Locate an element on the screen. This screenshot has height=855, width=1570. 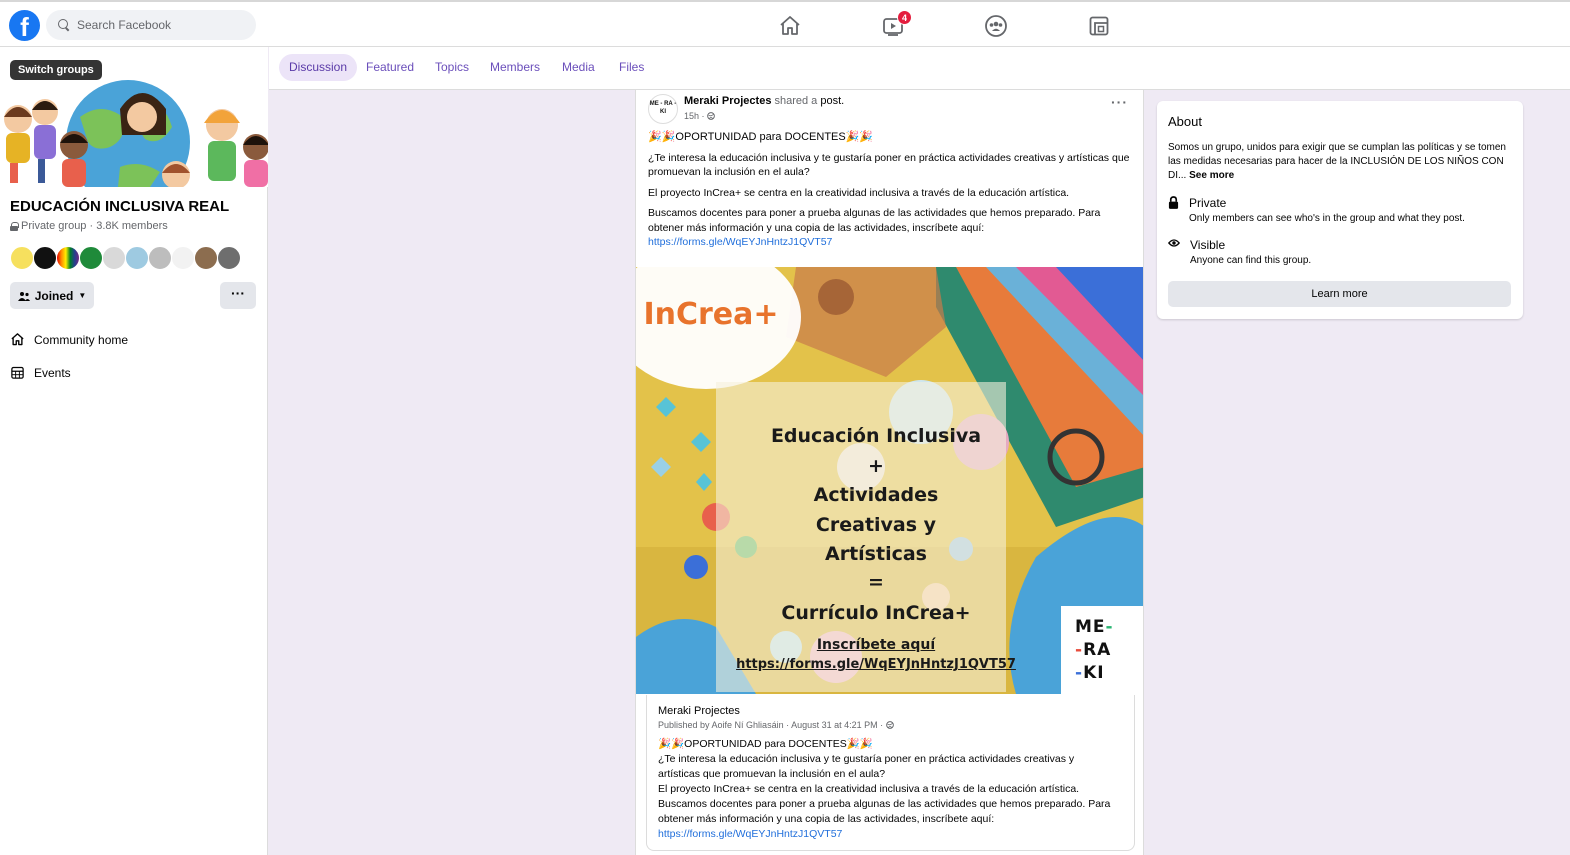
sidebar-item-events: Events is located at coordinates (40, 372).